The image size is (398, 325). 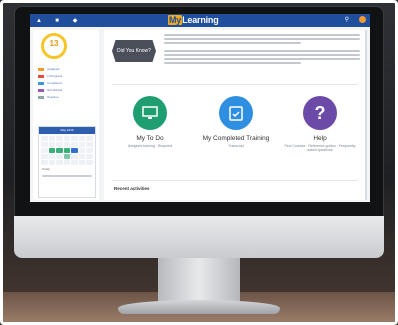 I want to click on section-divider, so click(x=235, y=180).